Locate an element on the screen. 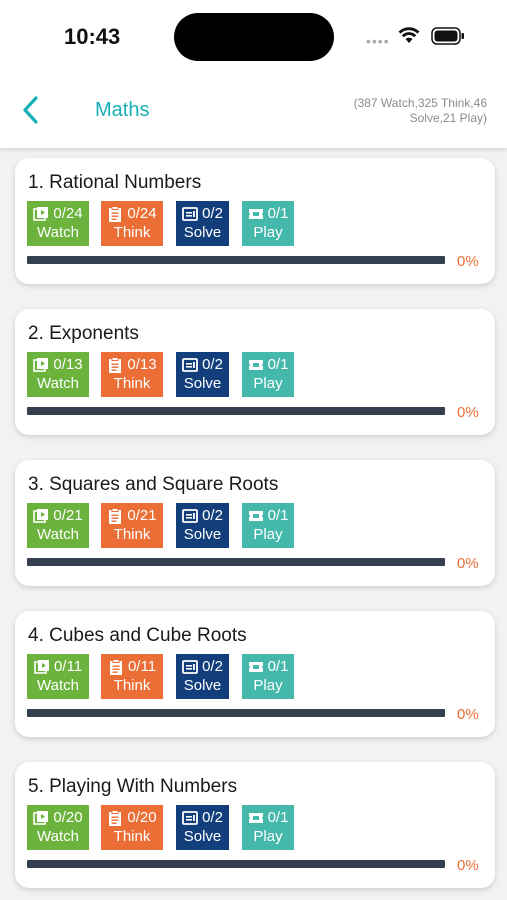  watch-badge: 0/21 Watch is located at coordinates (58, 525).